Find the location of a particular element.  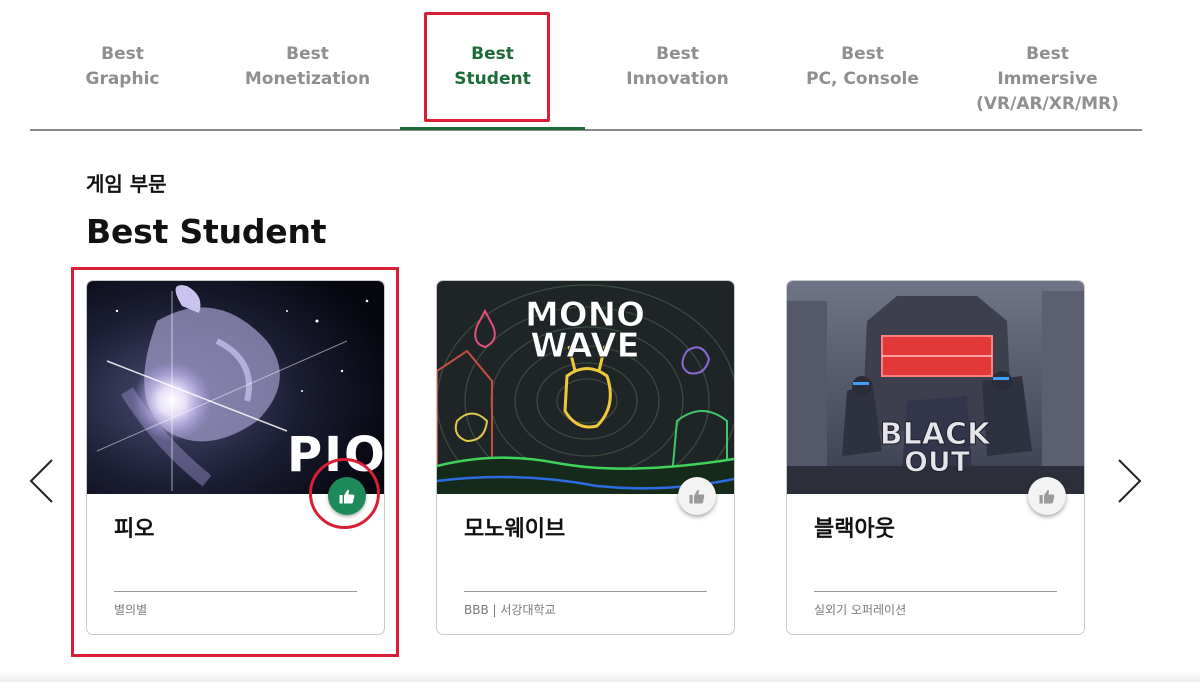

highlight-box-tab is located at coordinates (487, 67).